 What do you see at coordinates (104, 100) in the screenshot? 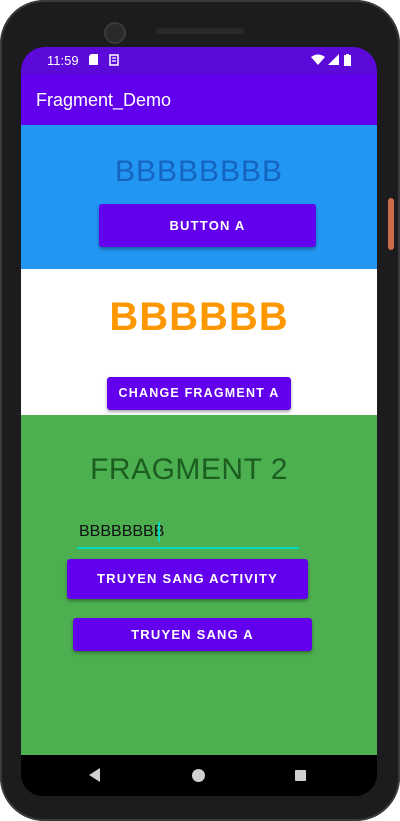
I see `app-title: Fragment_Demo` at bounding box center [104, 100].